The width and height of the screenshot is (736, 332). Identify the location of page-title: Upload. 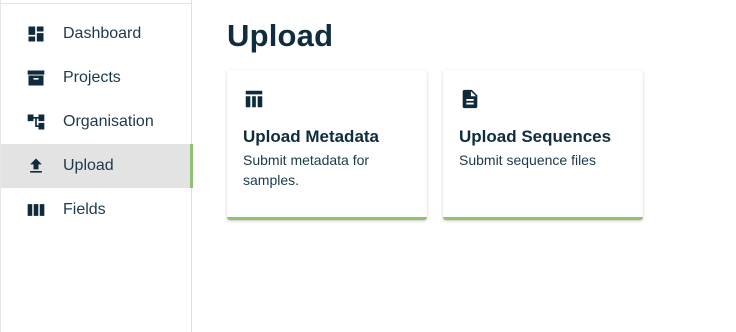
(280, 35).